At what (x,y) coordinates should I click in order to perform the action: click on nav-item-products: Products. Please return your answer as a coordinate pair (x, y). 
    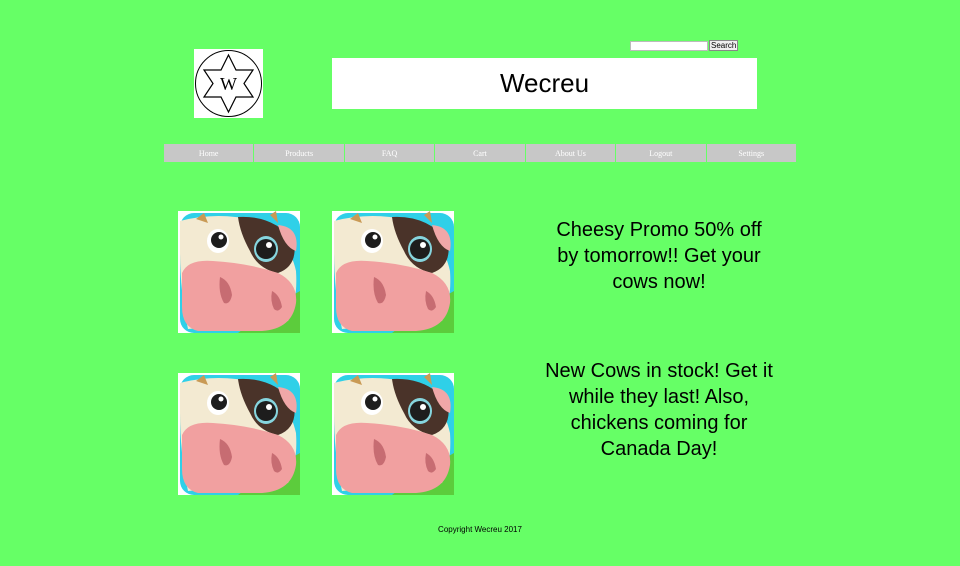
    Looking at the image, I should click on (299, 153).